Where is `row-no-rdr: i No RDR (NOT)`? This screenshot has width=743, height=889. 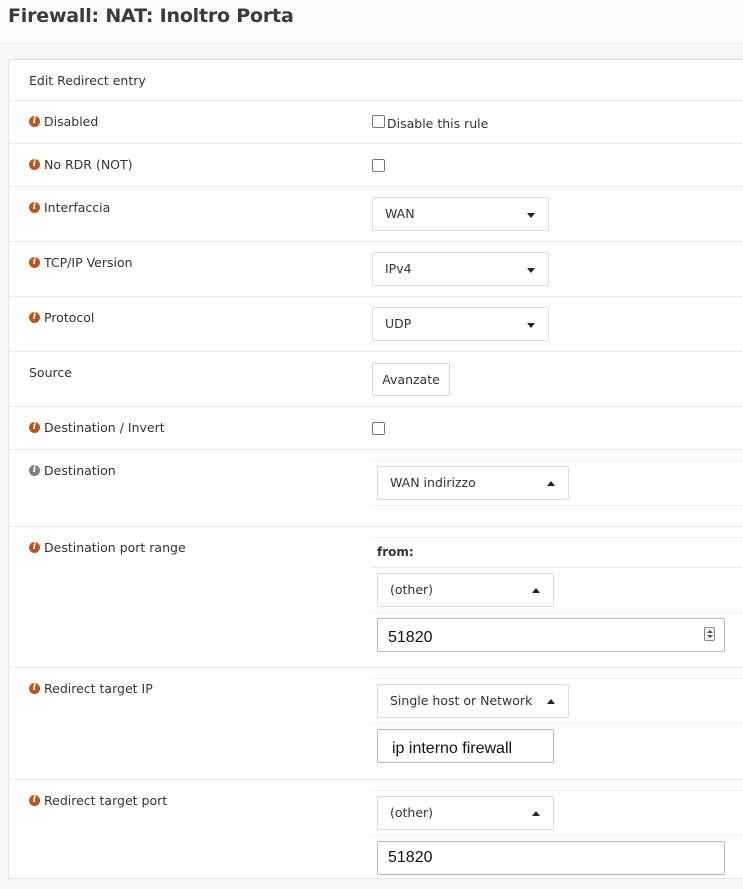 row-no-rdr: i No RDR (NOT) is located at coordinates (376, 165).